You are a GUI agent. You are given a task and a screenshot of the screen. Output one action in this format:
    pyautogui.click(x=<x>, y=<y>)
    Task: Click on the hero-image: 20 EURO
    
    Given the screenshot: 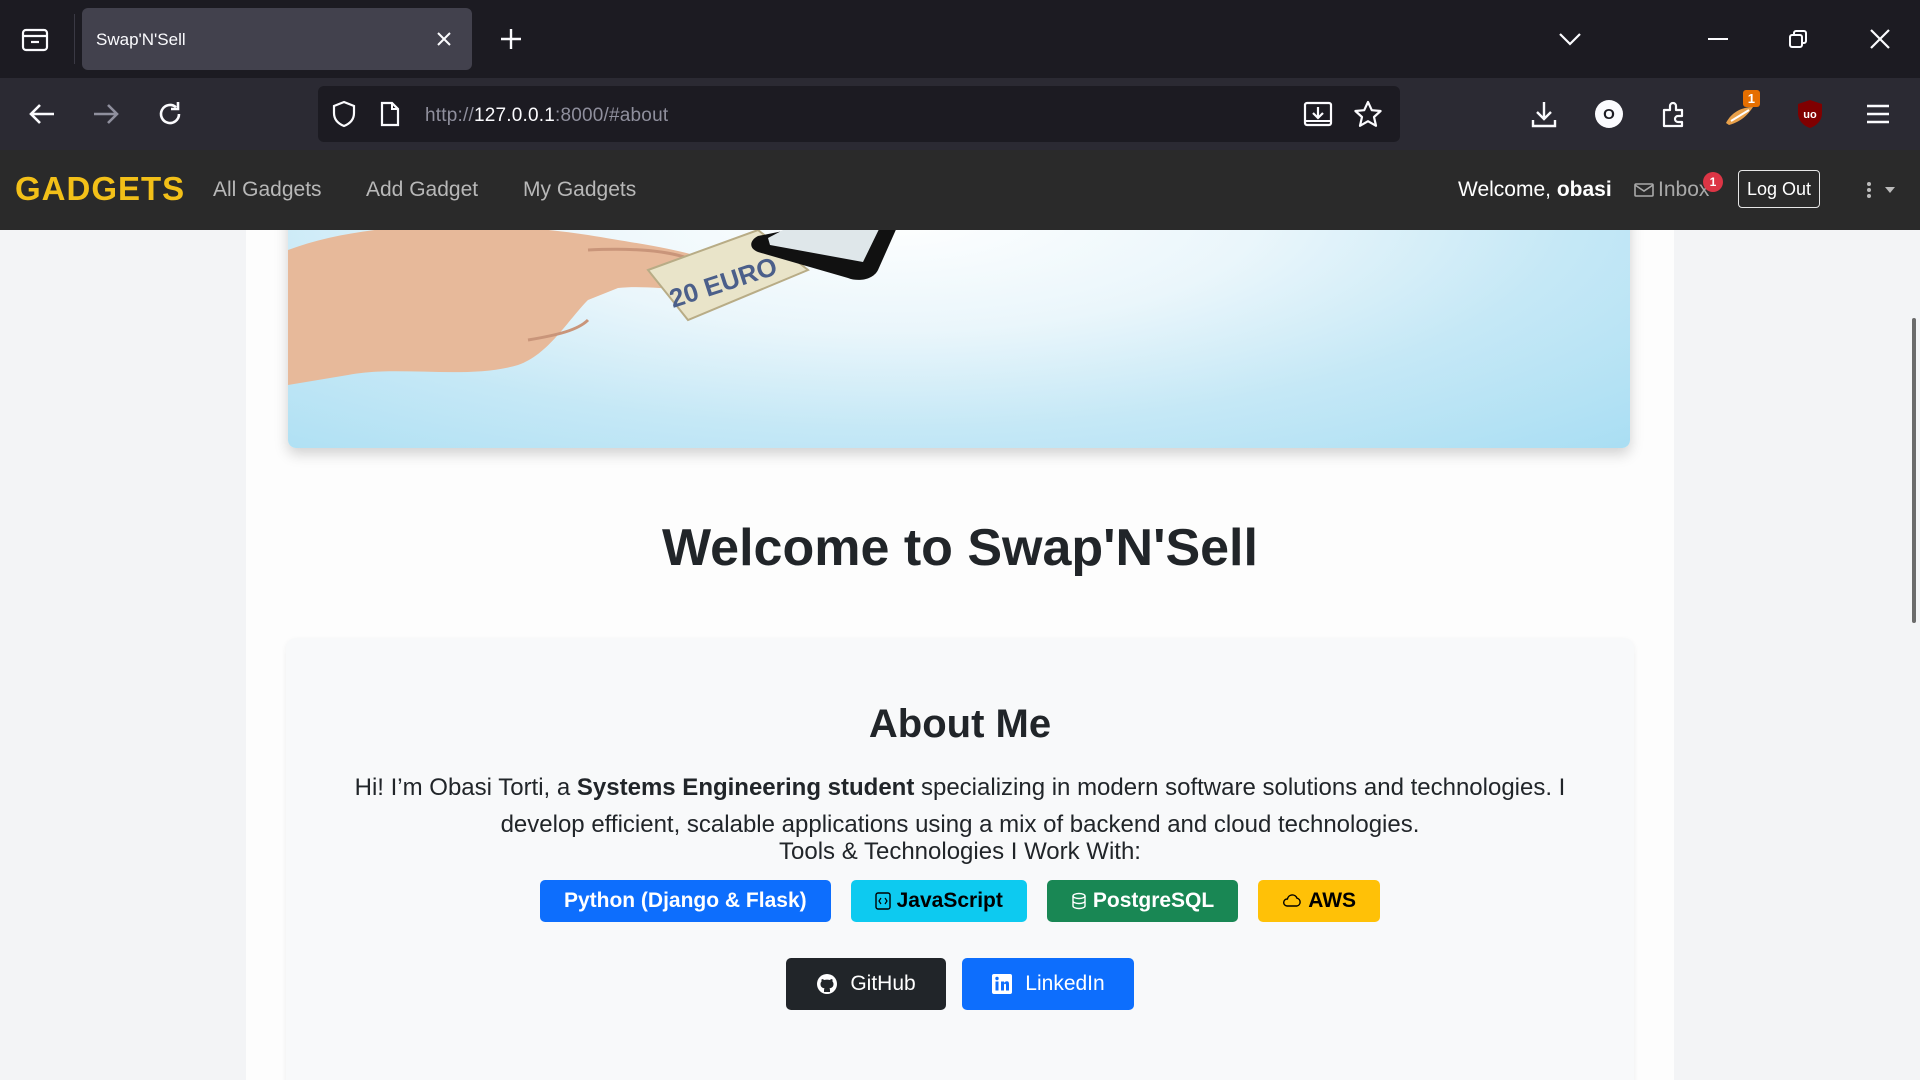 What is the action you would take?
    pyautogui.click(x=959, y=339)
    